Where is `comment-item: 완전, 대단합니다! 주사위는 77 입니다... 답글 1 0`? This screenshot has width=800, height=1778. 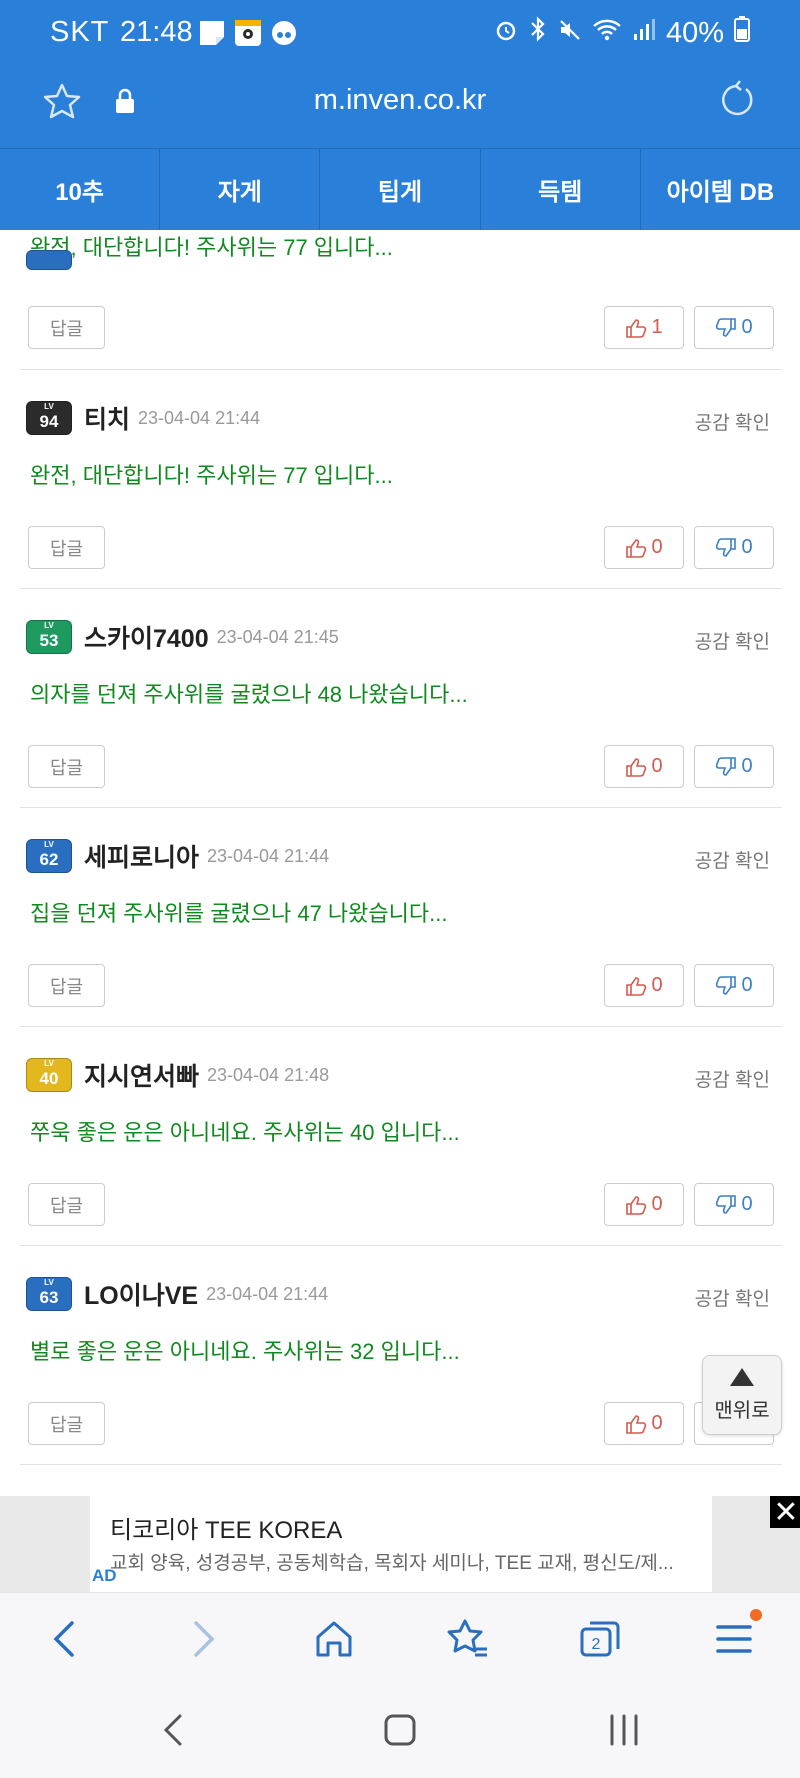
comment-item: 완전, 대단합니다! 주사위는 77 입니다... 답글 1 0 is located at coordinates (401, 300).